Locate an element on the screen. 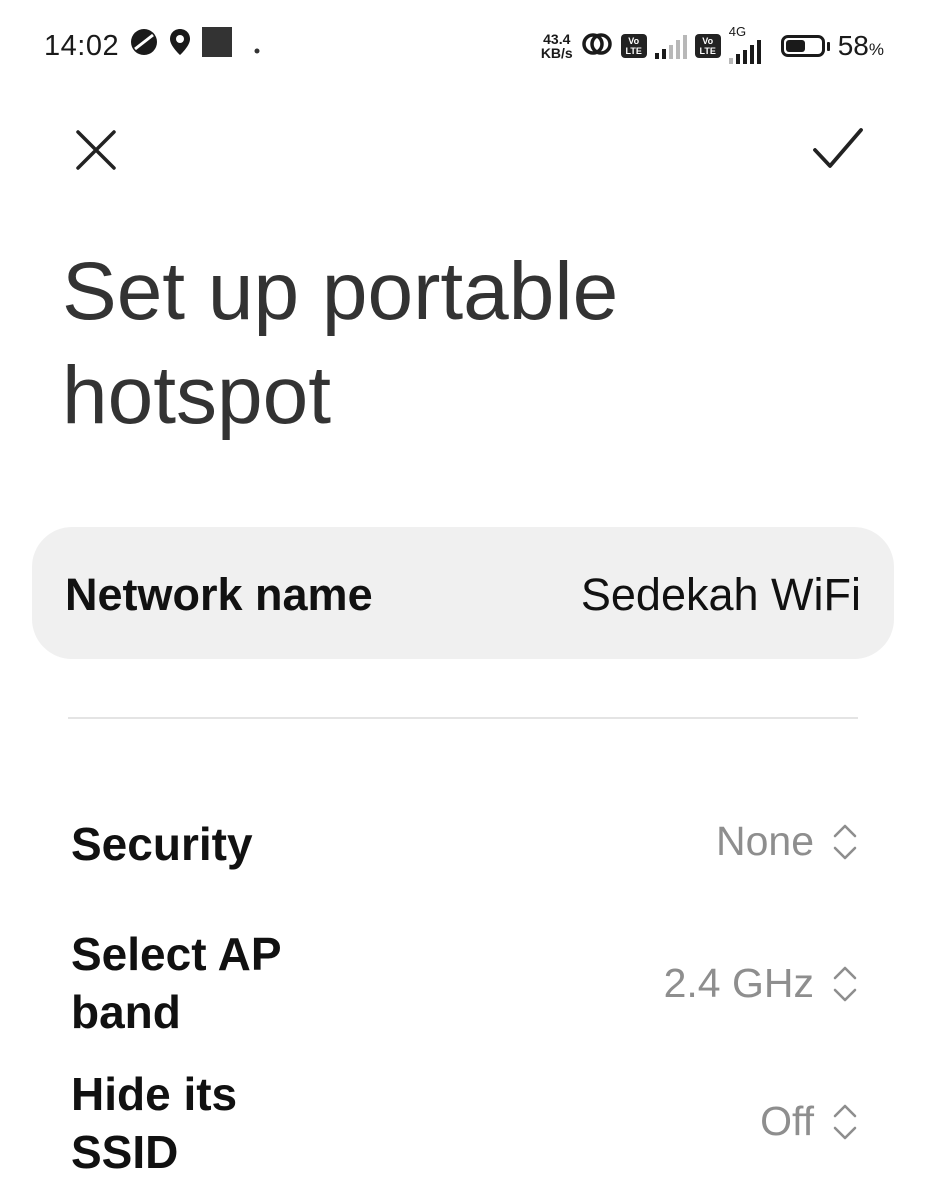  security-row: Security None is located at coordinates (463, 844).